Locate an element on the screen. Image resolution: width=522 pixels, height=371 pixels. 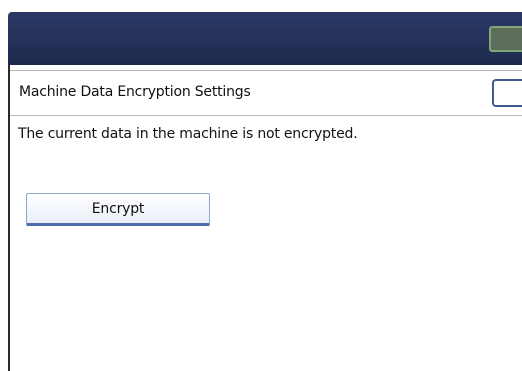
header-corner-button is located at coordinates (505, 39).